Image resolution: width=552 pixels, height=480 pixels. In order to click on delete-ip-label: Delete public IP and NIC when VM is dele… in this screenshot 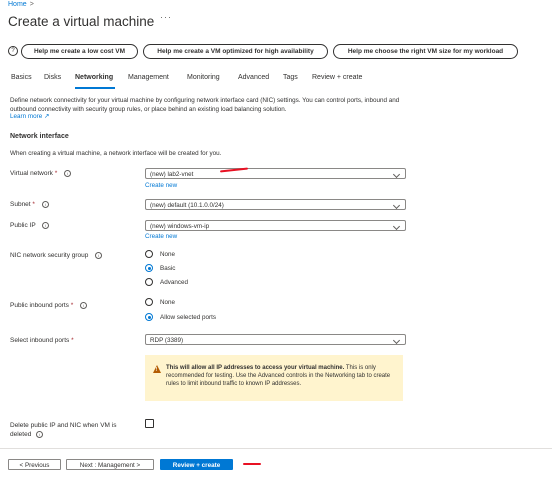, I will do `click(63, 430)`.